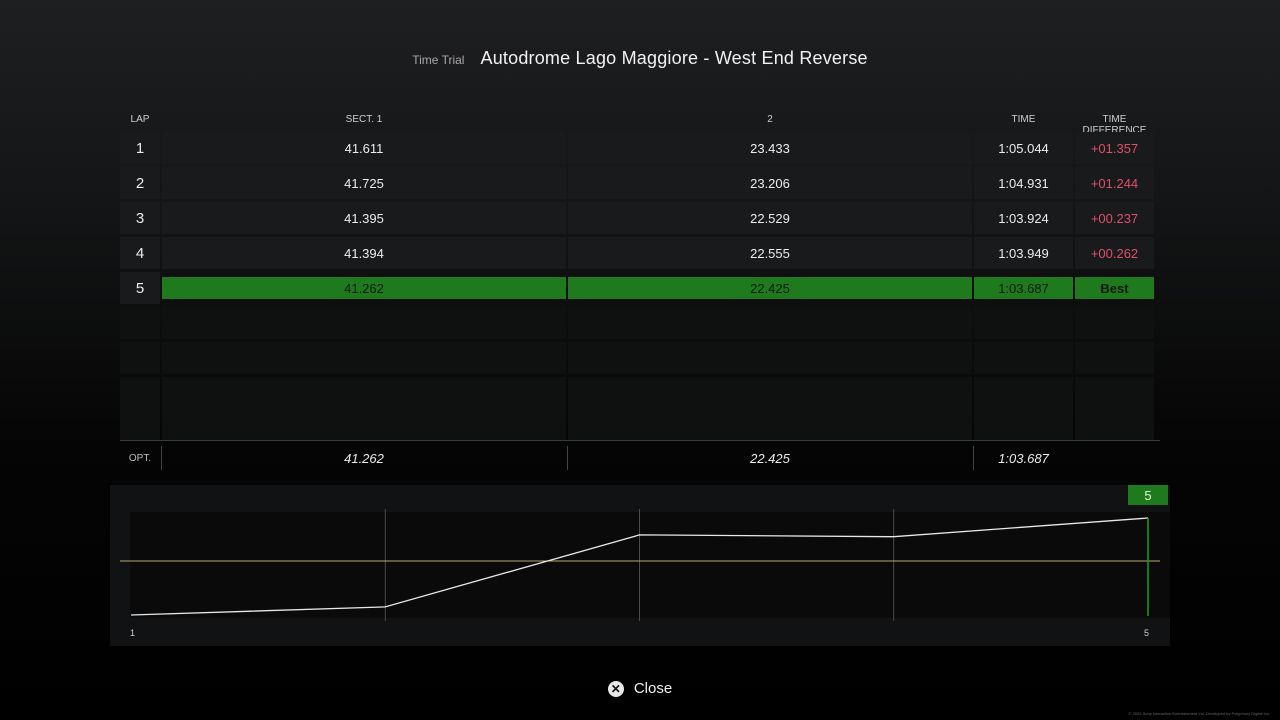 This screenshot has width=1280, height=720. Describe the element at coordinates (645, 565) in the screenshot. I see `lap-time-graph-svg` at that location.